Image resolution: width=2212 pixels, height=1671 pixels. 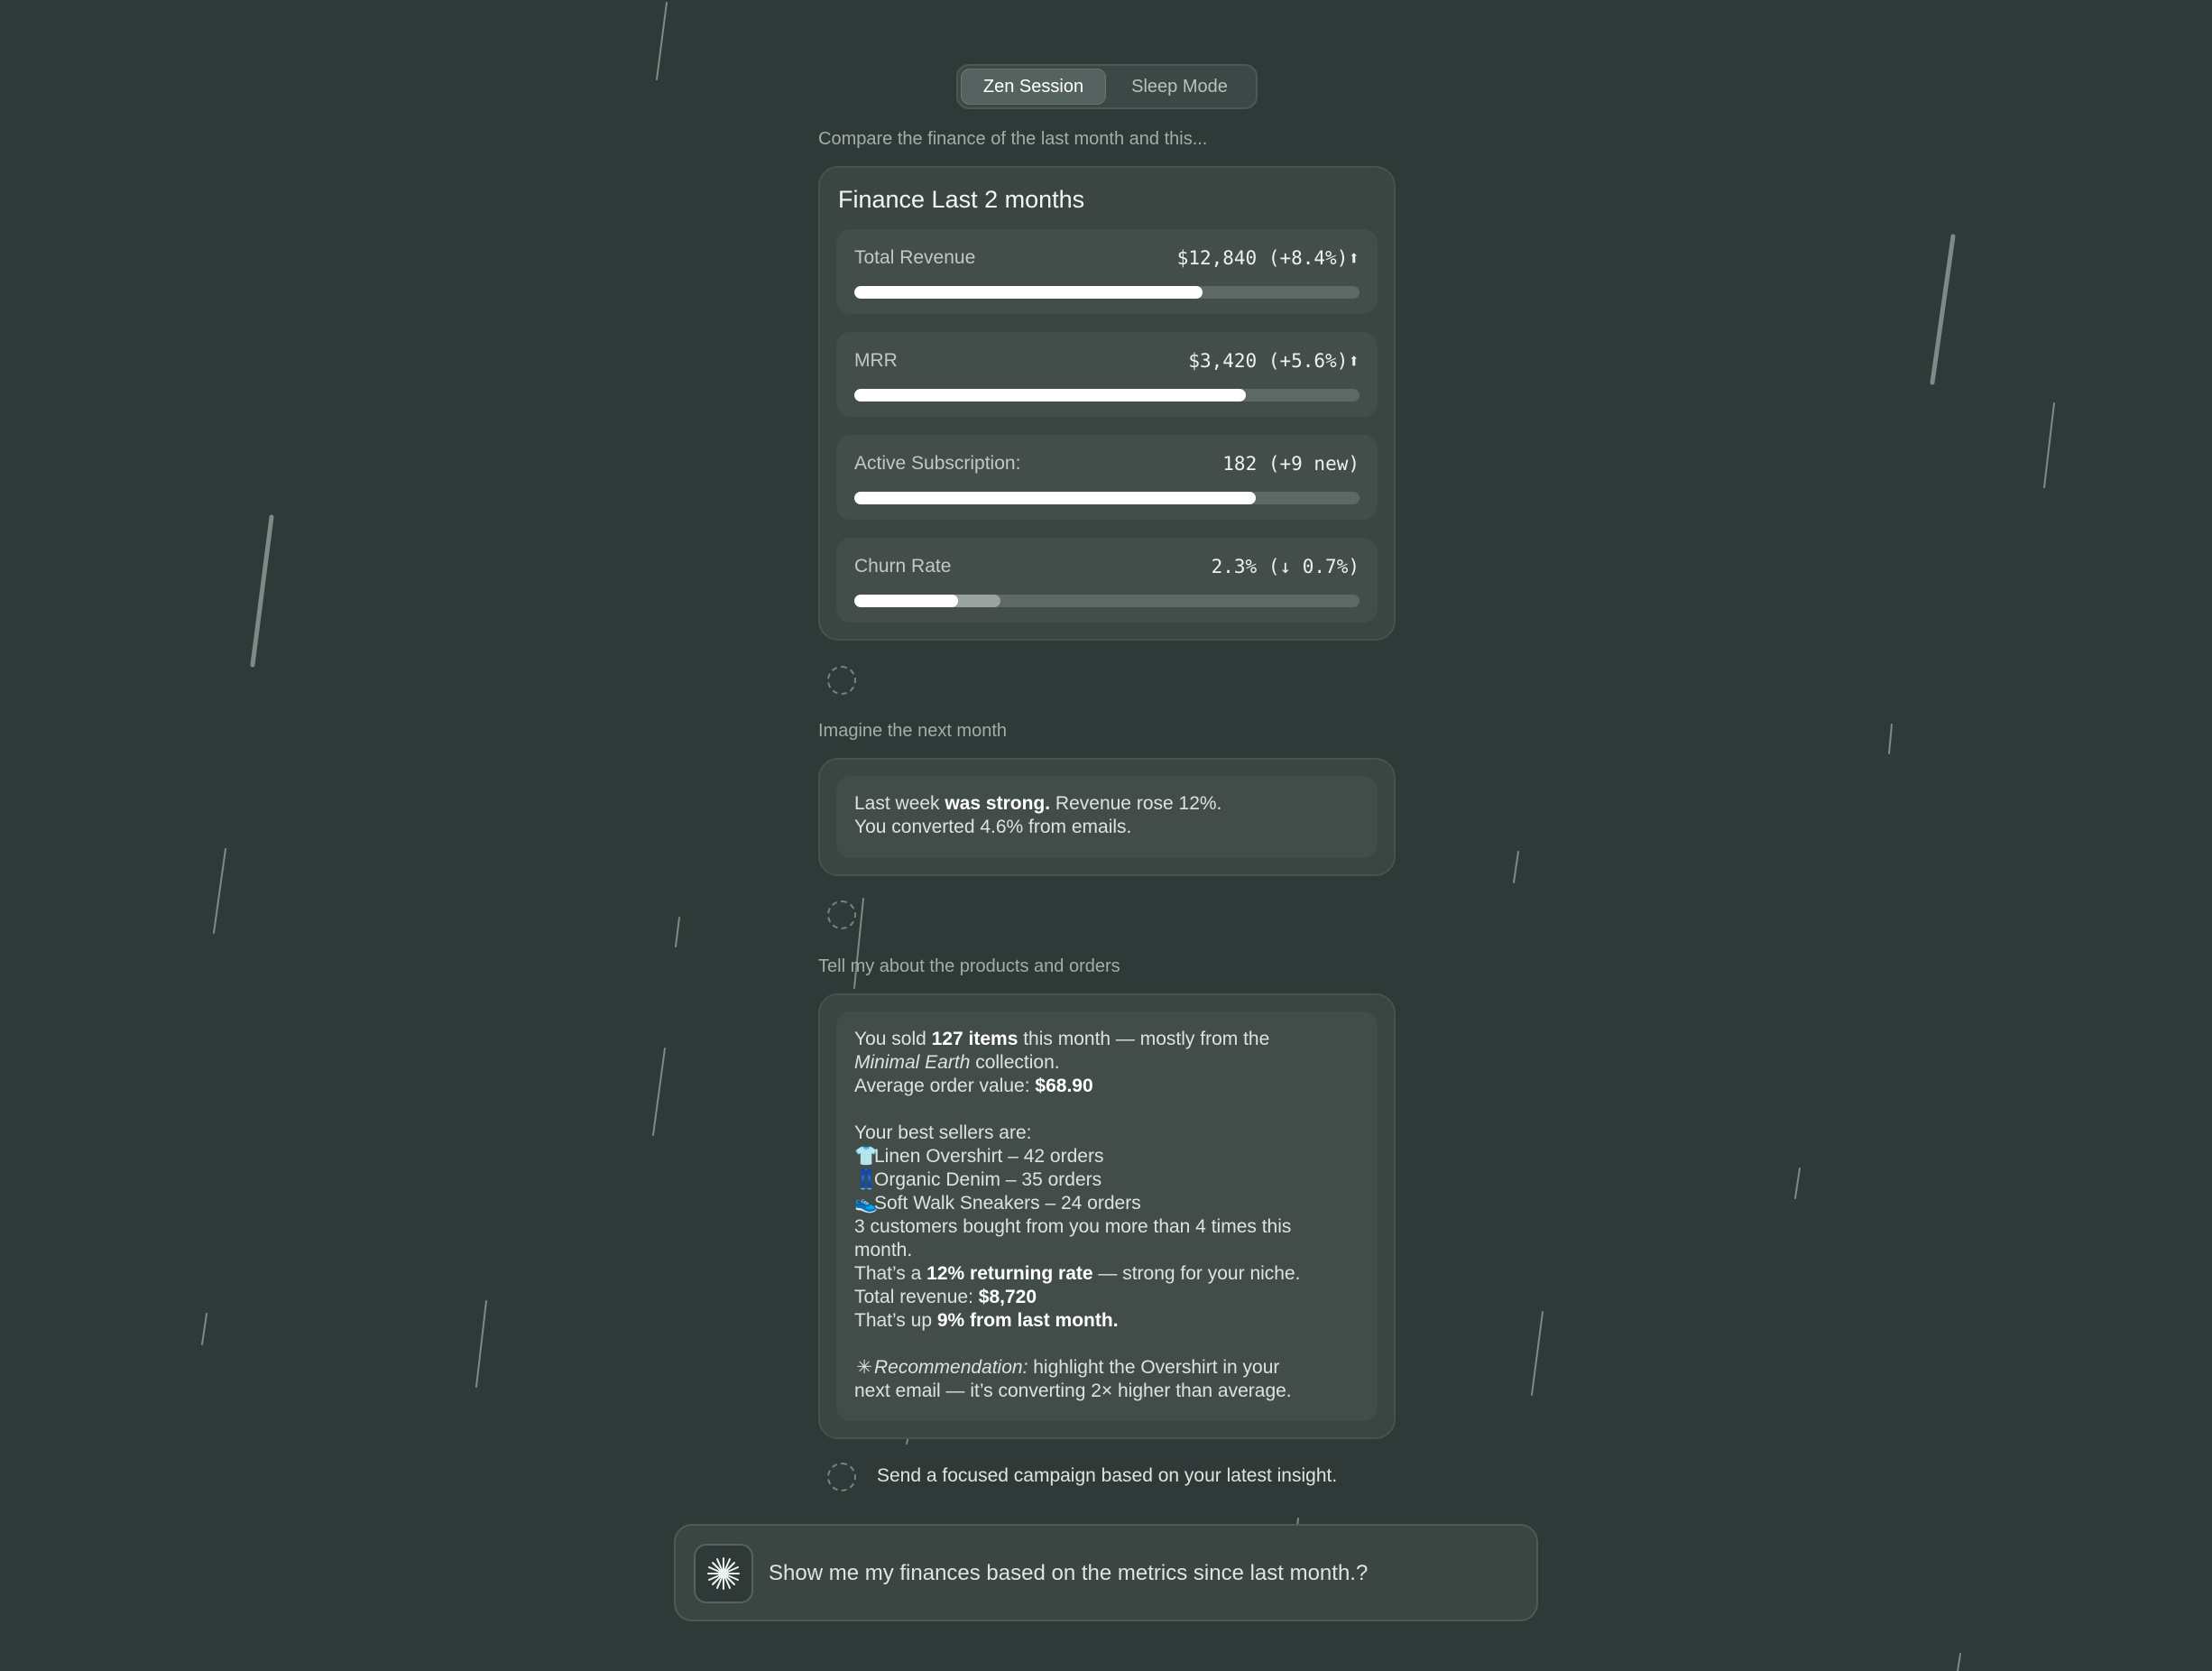 What do you see at coordinates (1285, 566) in the screenshot?
I see `metric-value: 2.3% (↓ 0.7%)` at bounding box center [1285, 566].